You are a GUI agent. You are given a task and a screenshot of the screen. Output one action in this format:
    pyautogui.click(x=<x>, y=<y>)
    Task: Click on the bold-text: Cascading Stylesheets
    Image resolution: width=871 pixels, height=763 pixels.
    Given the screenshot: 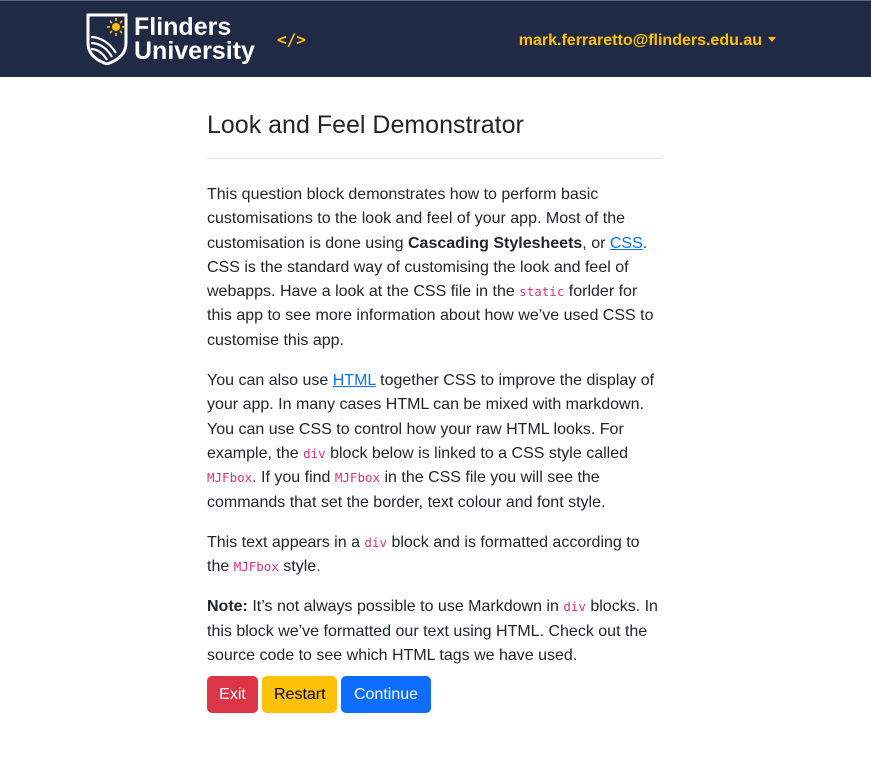 What is the action you would take?
    pyautogui.click(x=495, y=243)
    